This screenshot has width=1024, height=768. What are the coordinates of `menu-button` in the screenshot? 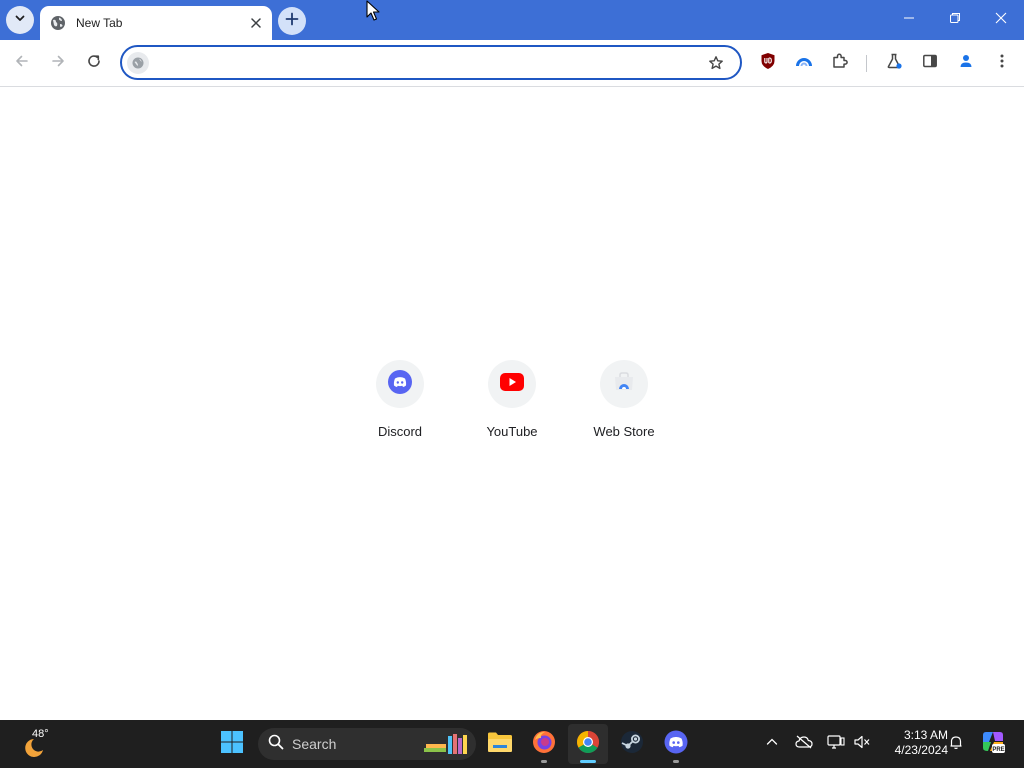 It's located at (1002, 63).